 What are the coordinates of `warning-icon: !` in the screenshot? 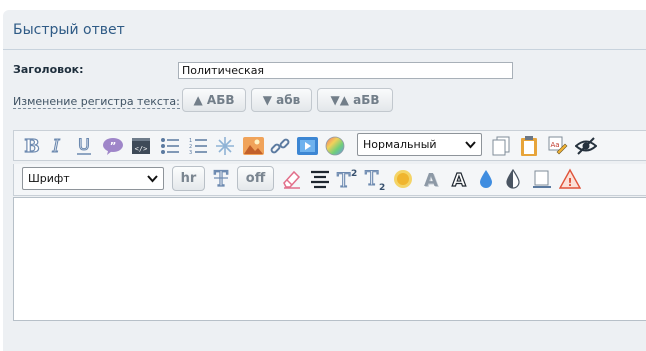 It's located at (570, 179).